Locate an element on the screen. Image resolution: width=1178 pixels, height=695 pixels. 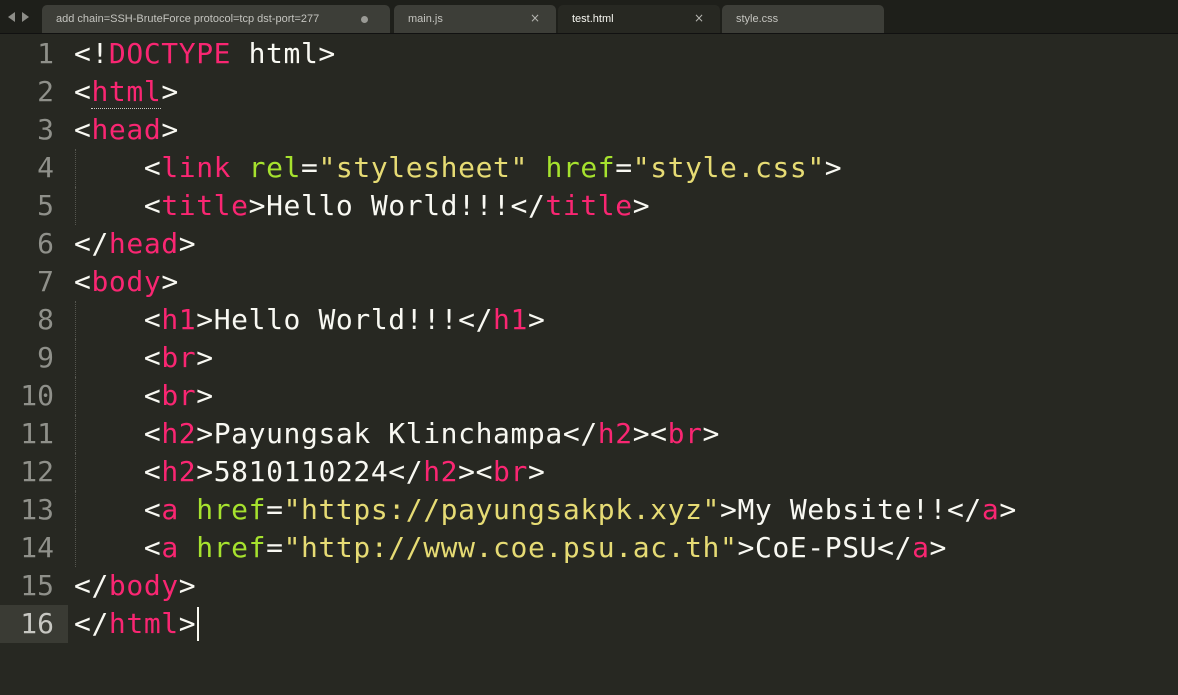
line-number: 2 is located at coordinates (45, 91).